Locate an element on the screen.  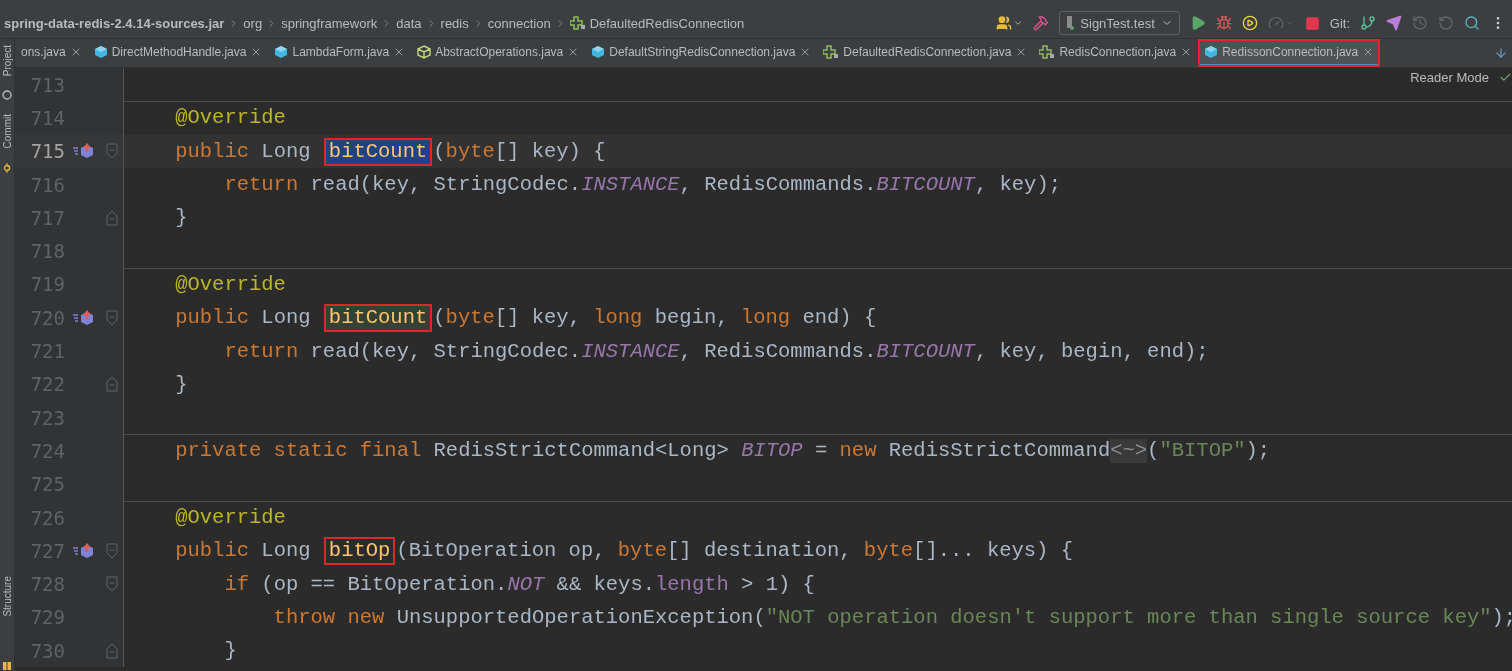
code-line: public Long bitOp (BitOperation op, byte[] destination, byte[]... keys) { is located at coordinates (623, 552).